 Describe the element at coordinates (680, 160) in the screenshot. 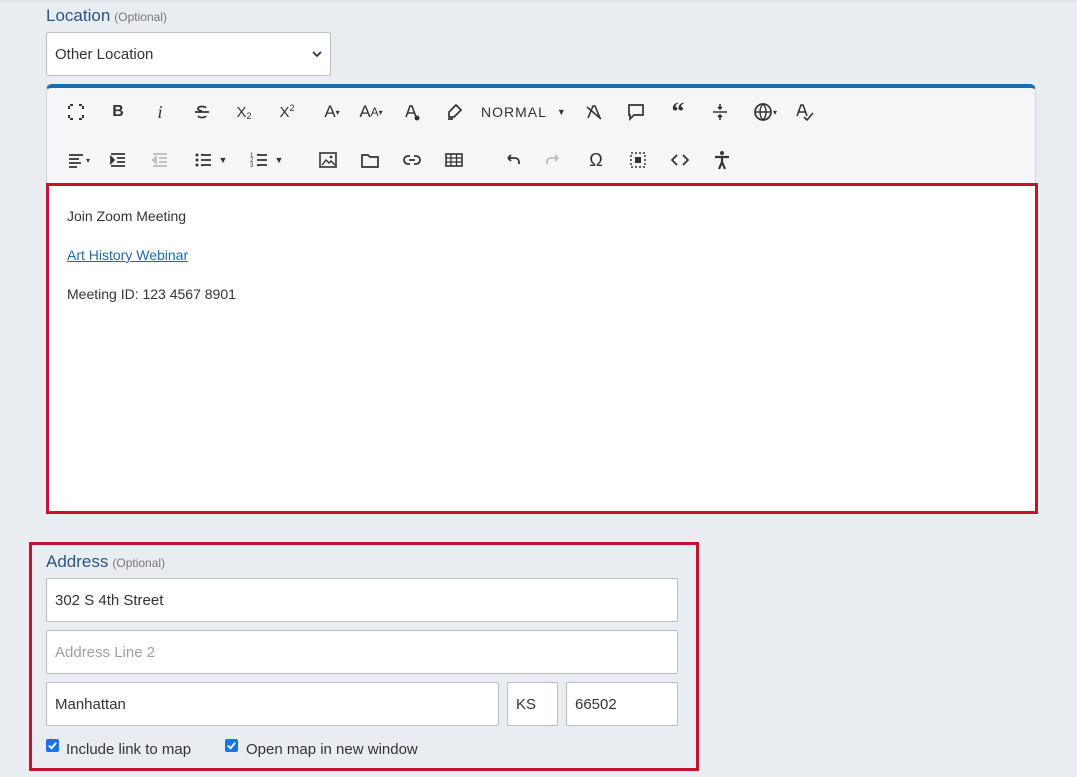

I see `code-view-icon` at that location.